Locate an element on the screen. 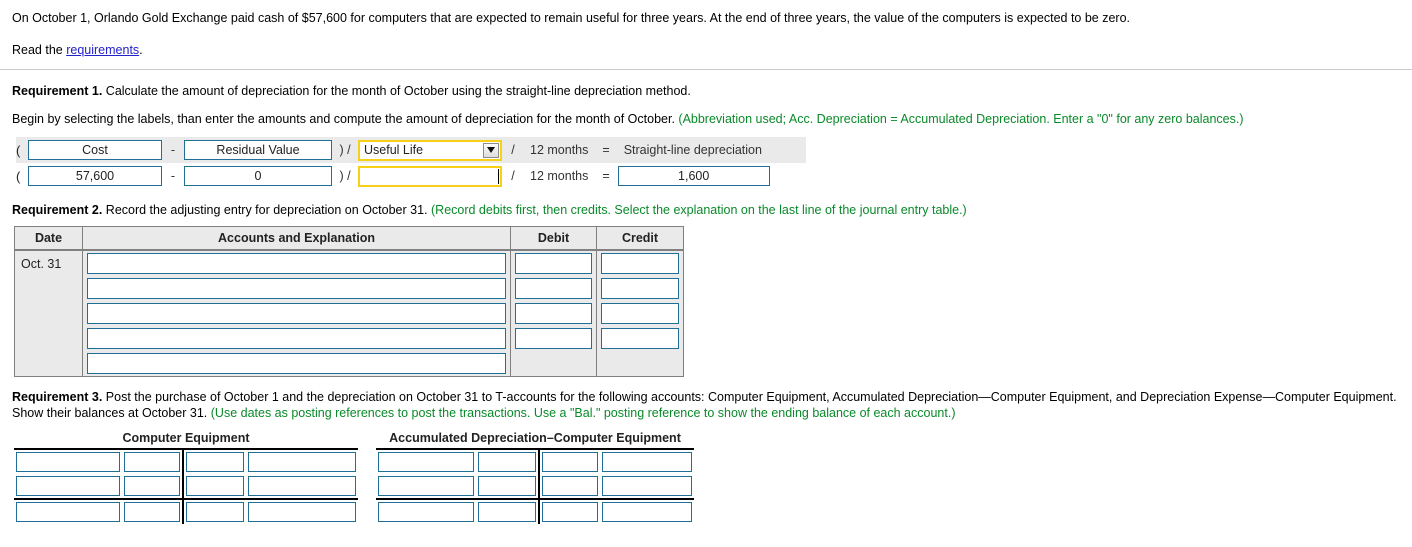 The image size is (1412, 547). useful-life-select: Useful Life is located at coordinates (430, 150).